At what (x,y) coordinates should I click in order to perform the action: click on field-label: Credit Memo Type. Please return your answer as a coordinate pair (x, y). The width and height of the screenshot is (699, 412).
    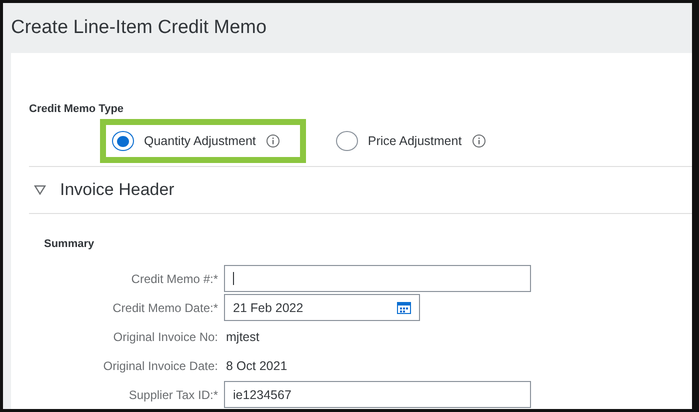
    Looking at the image, I should click on (77, 109).